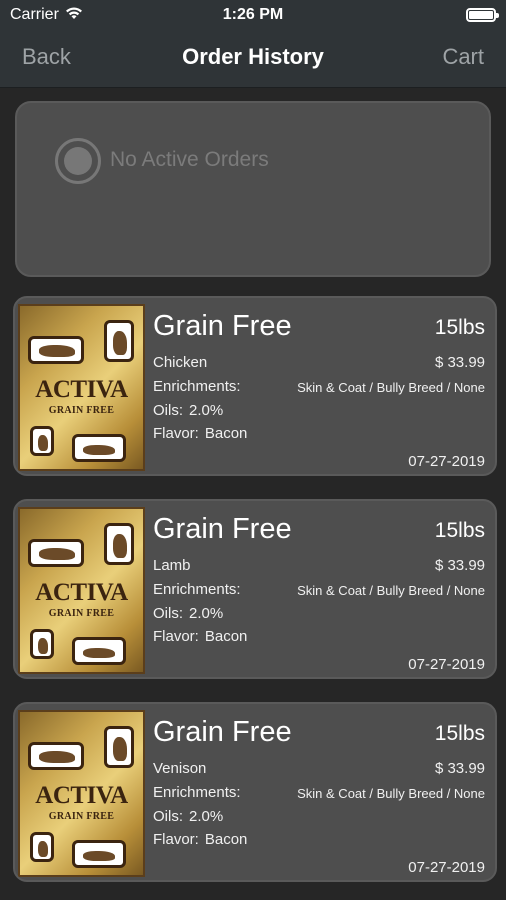  I want to click on status-bar: Carrier 1:26 PM, so click(253, 15).